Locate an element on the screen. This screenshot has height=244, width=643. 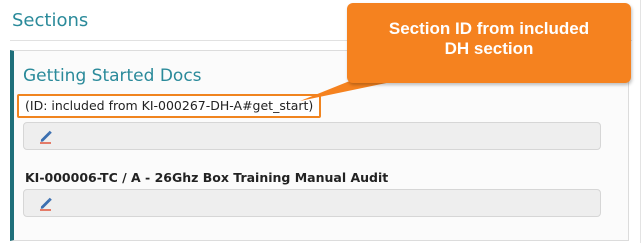
section-content-field is located at coordinates (312, 136).